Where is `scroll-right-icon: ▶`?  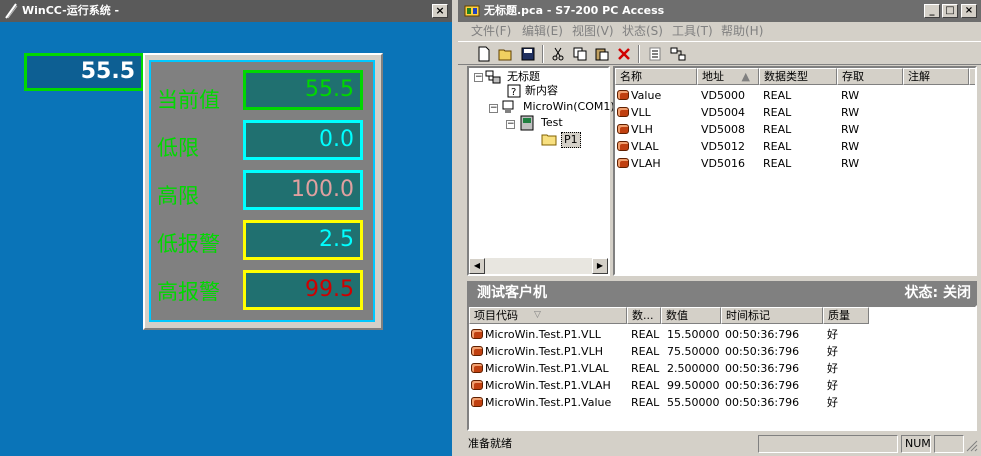 scroll-right-icon: ▶ is located at coordinates (600, 266).